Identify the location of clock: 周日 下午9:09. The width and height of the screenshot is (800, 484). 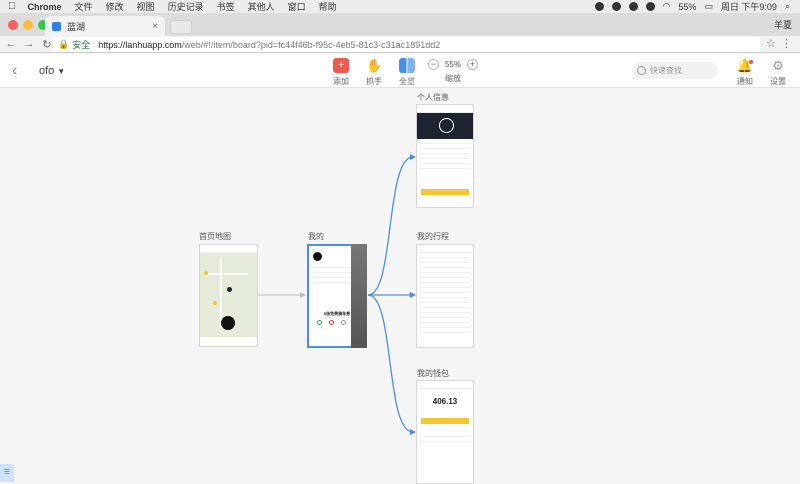
(749, 6).